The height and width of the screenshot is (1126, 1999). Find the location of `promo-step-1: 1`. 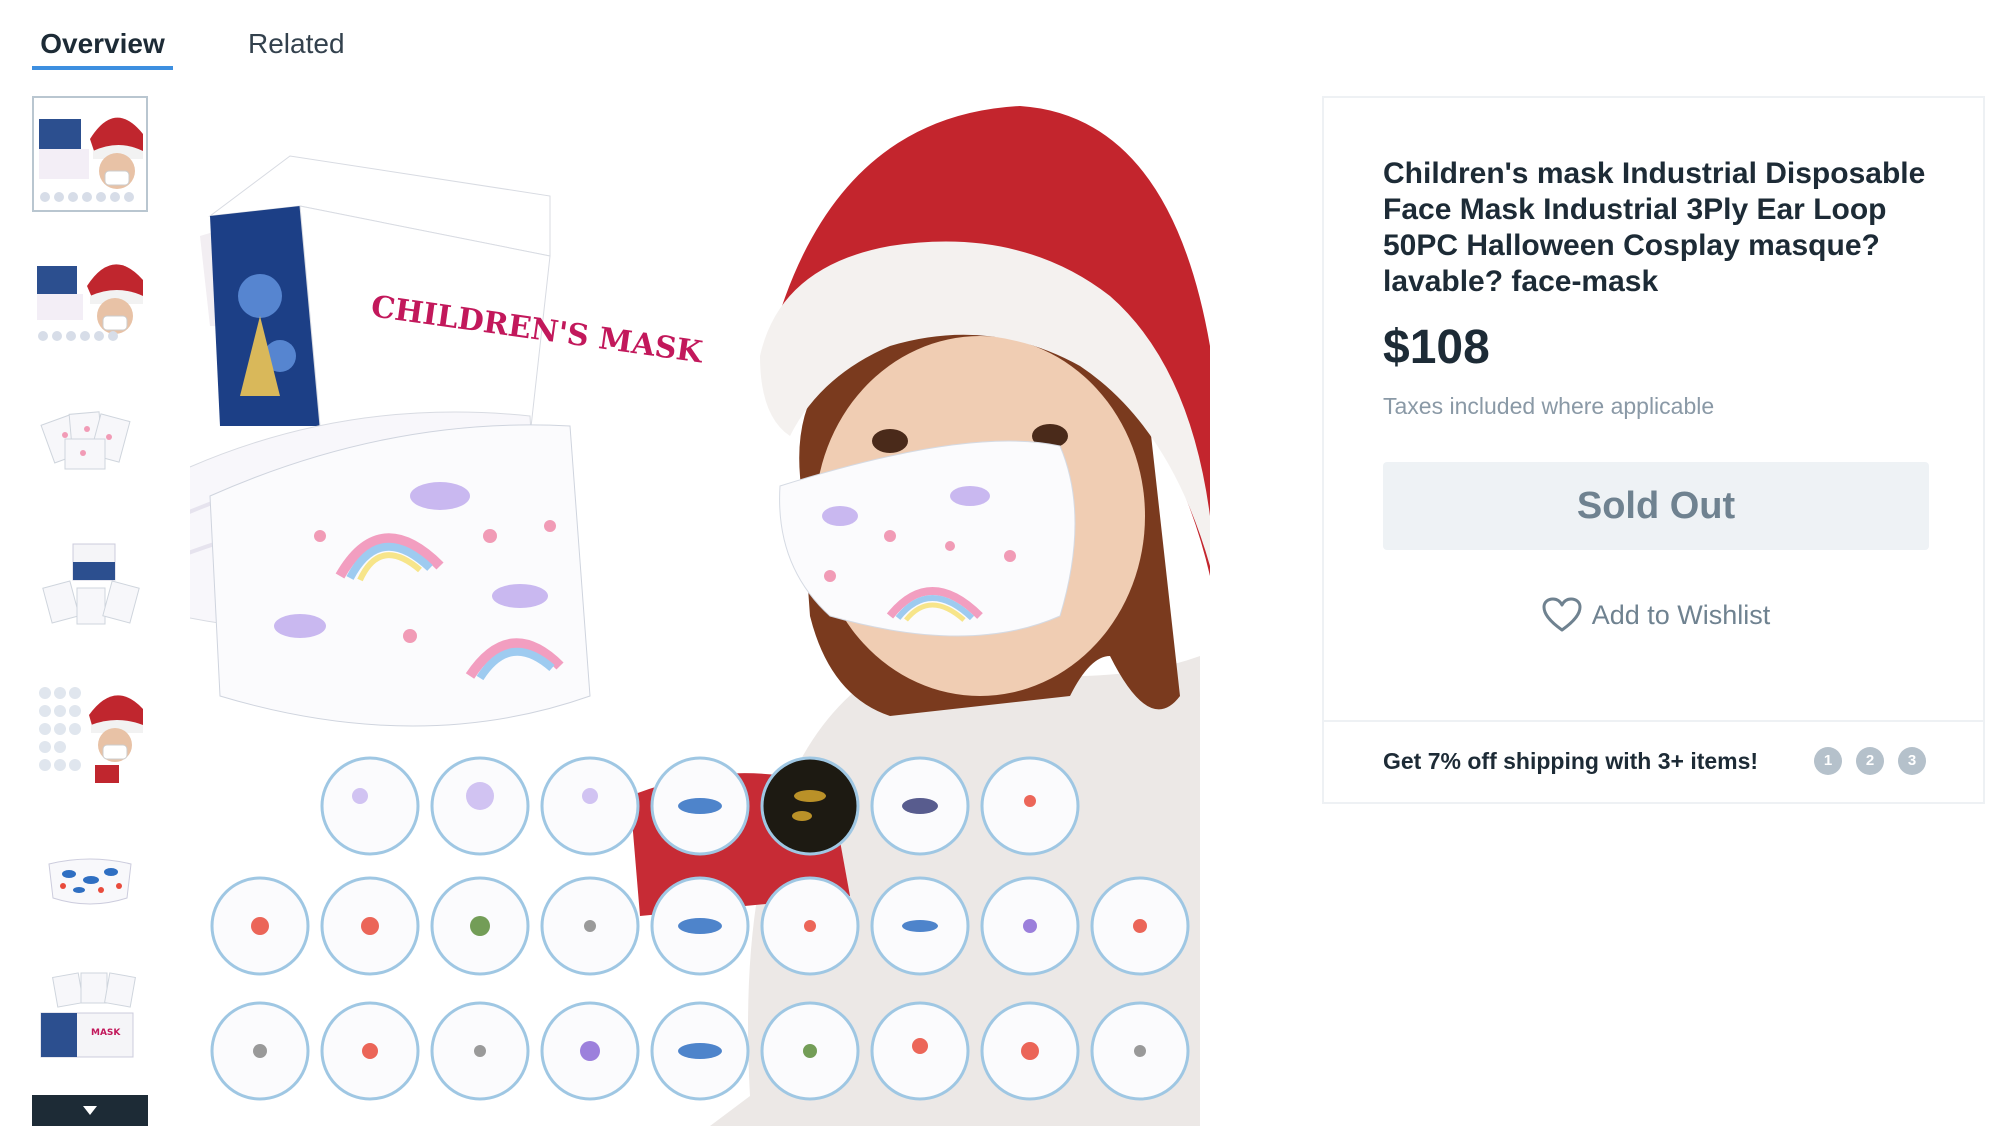

promo-step-1: 1 is located at coordinates (1828, 761).